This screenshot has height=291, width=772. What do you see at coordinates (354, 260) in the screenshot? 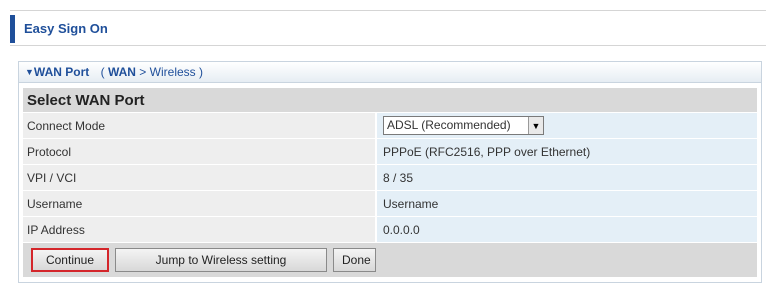
I see `done-button: Done` at bounding box center [354, 260].